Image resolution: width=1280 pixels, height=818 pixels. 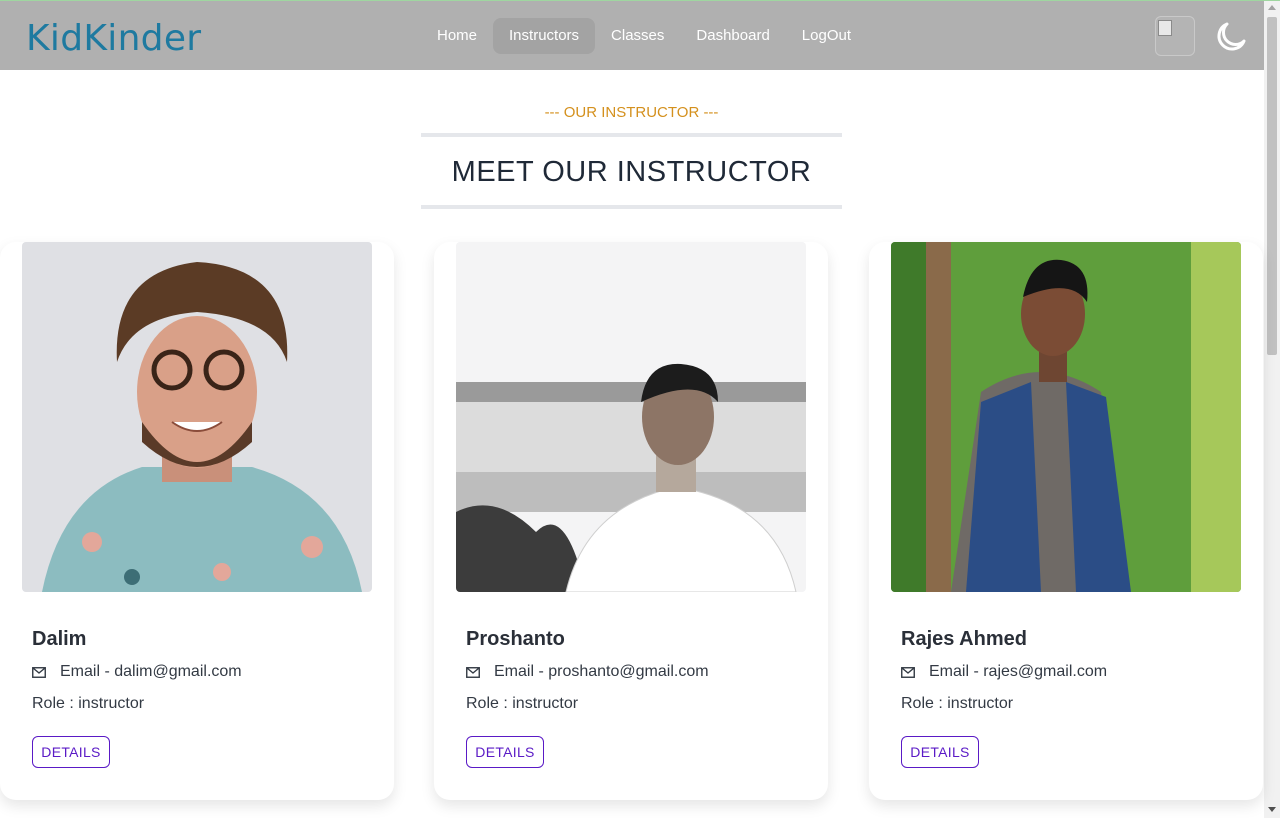 What do you see at coordinates (113, 38) in the screenshot?
I see `brand-logo: KidKinder` at bounding box center [113, 38].